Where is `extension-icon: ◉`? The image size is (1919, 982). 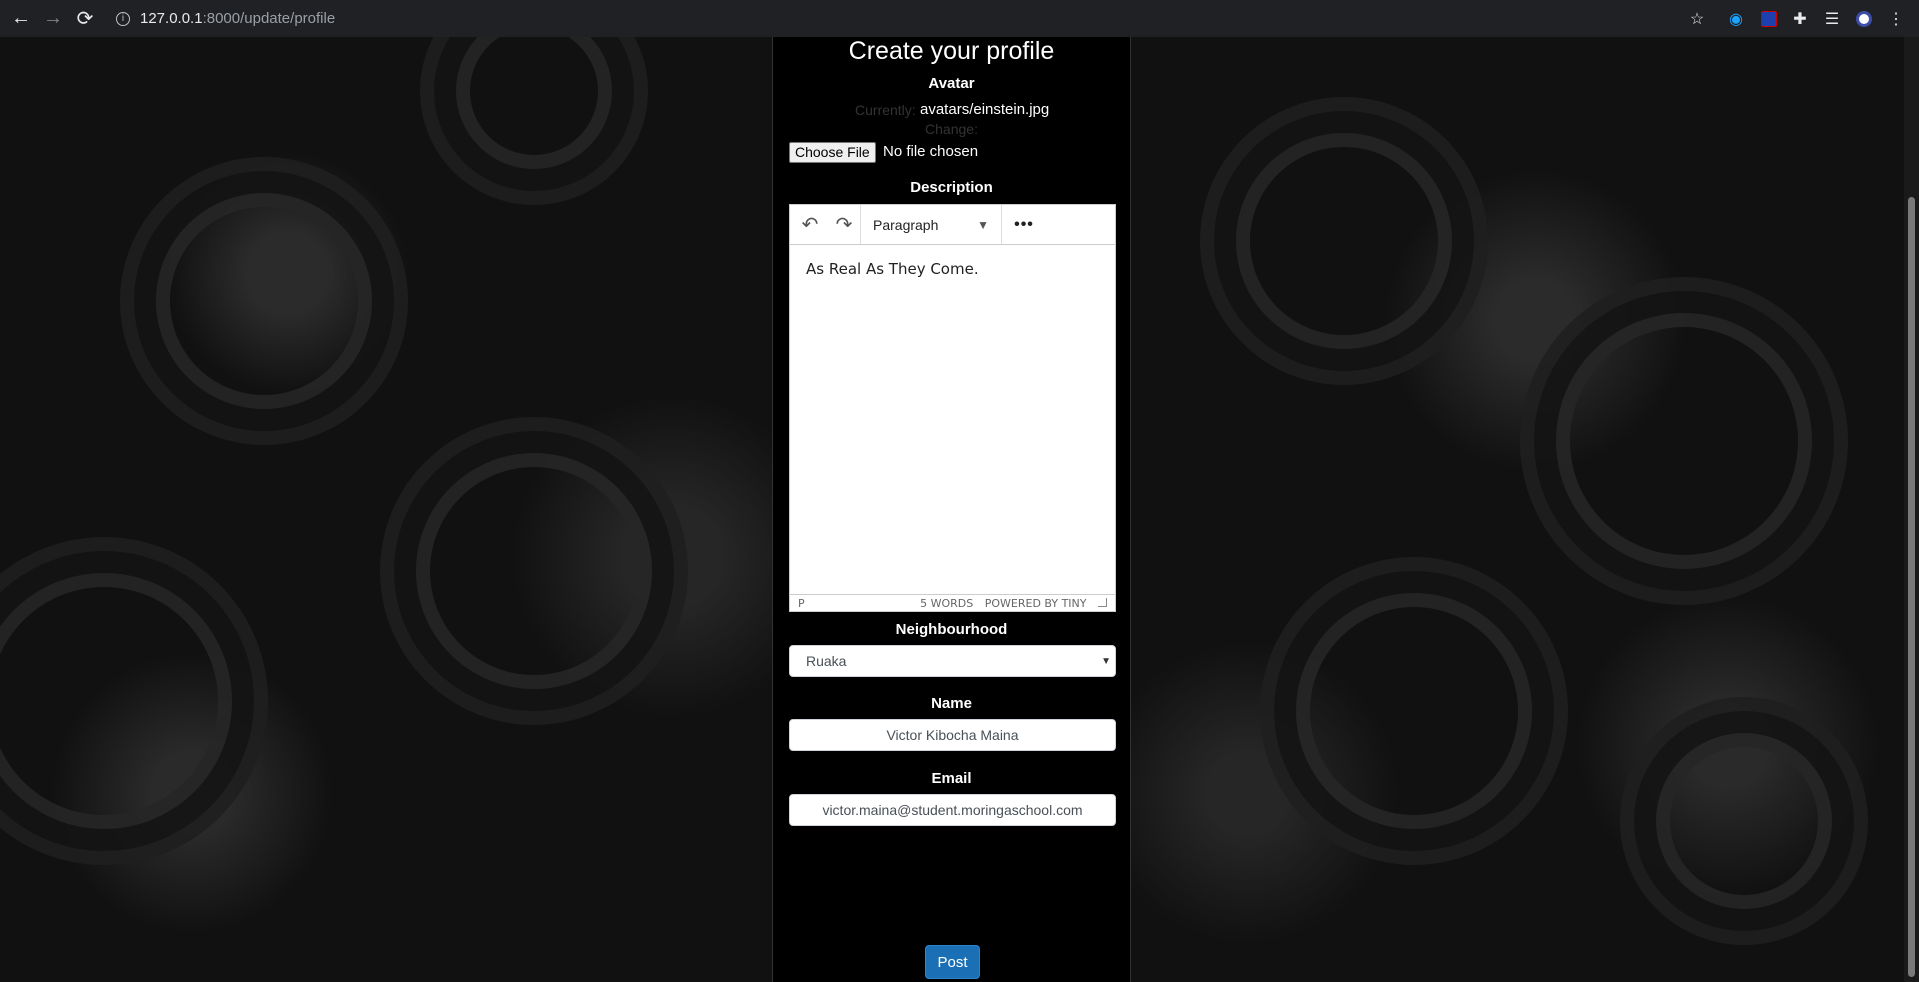 extension-icon: ◉ is located at coordinates (1736, 18).